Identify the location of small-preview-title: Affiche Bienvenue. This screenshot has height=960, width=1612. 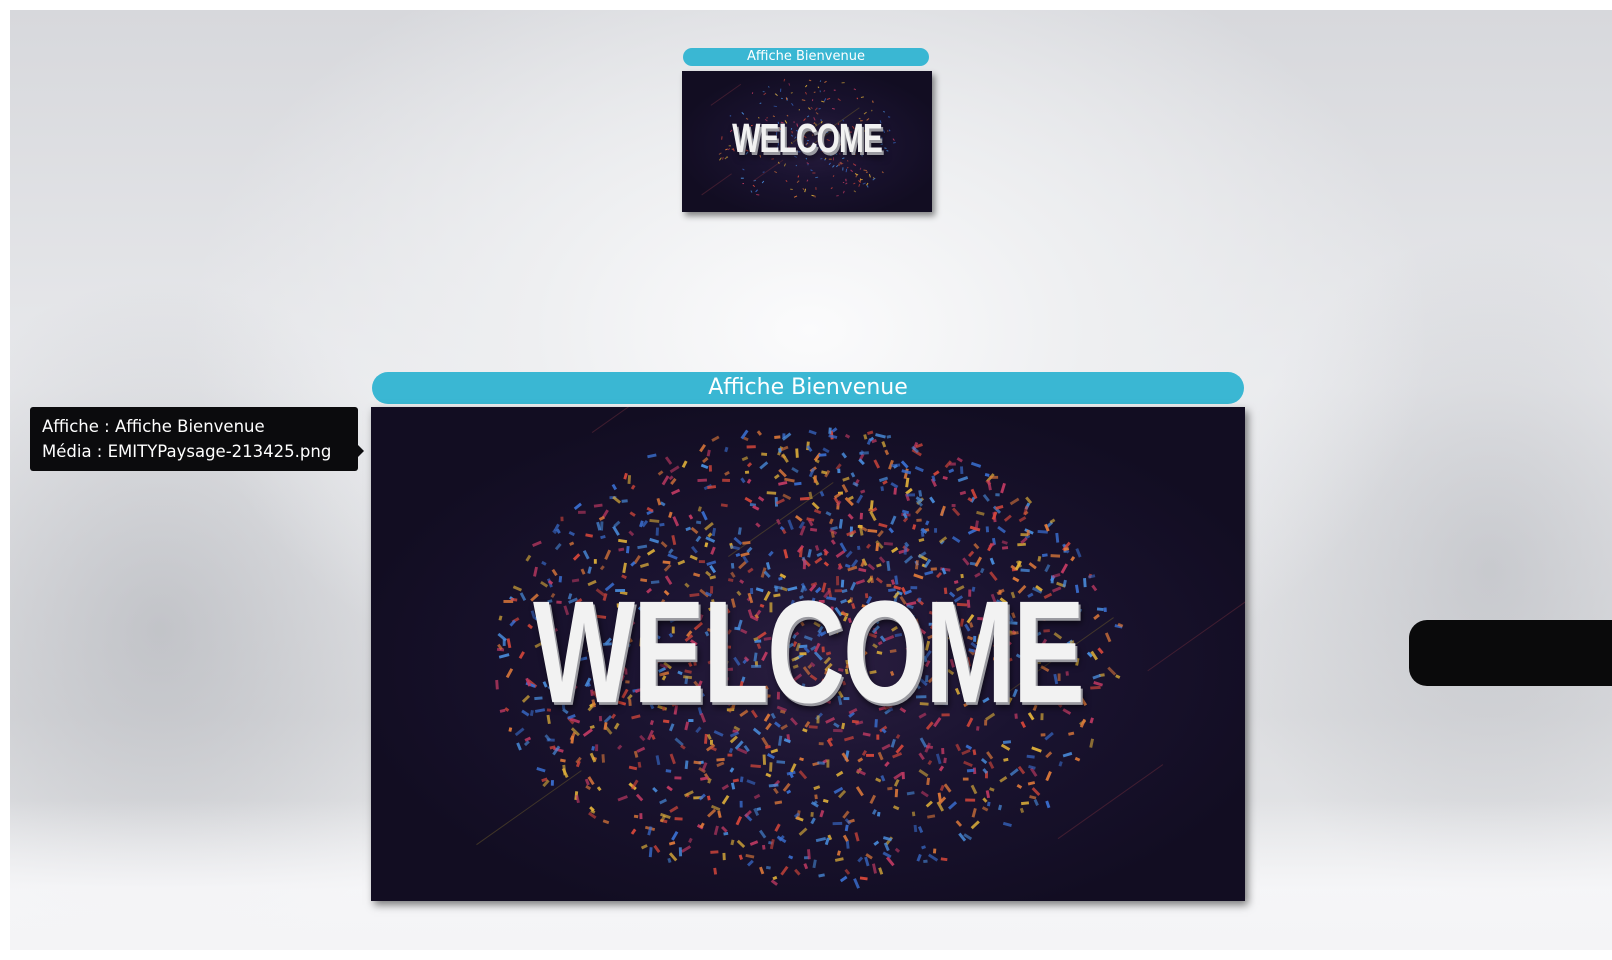
(806, 57).